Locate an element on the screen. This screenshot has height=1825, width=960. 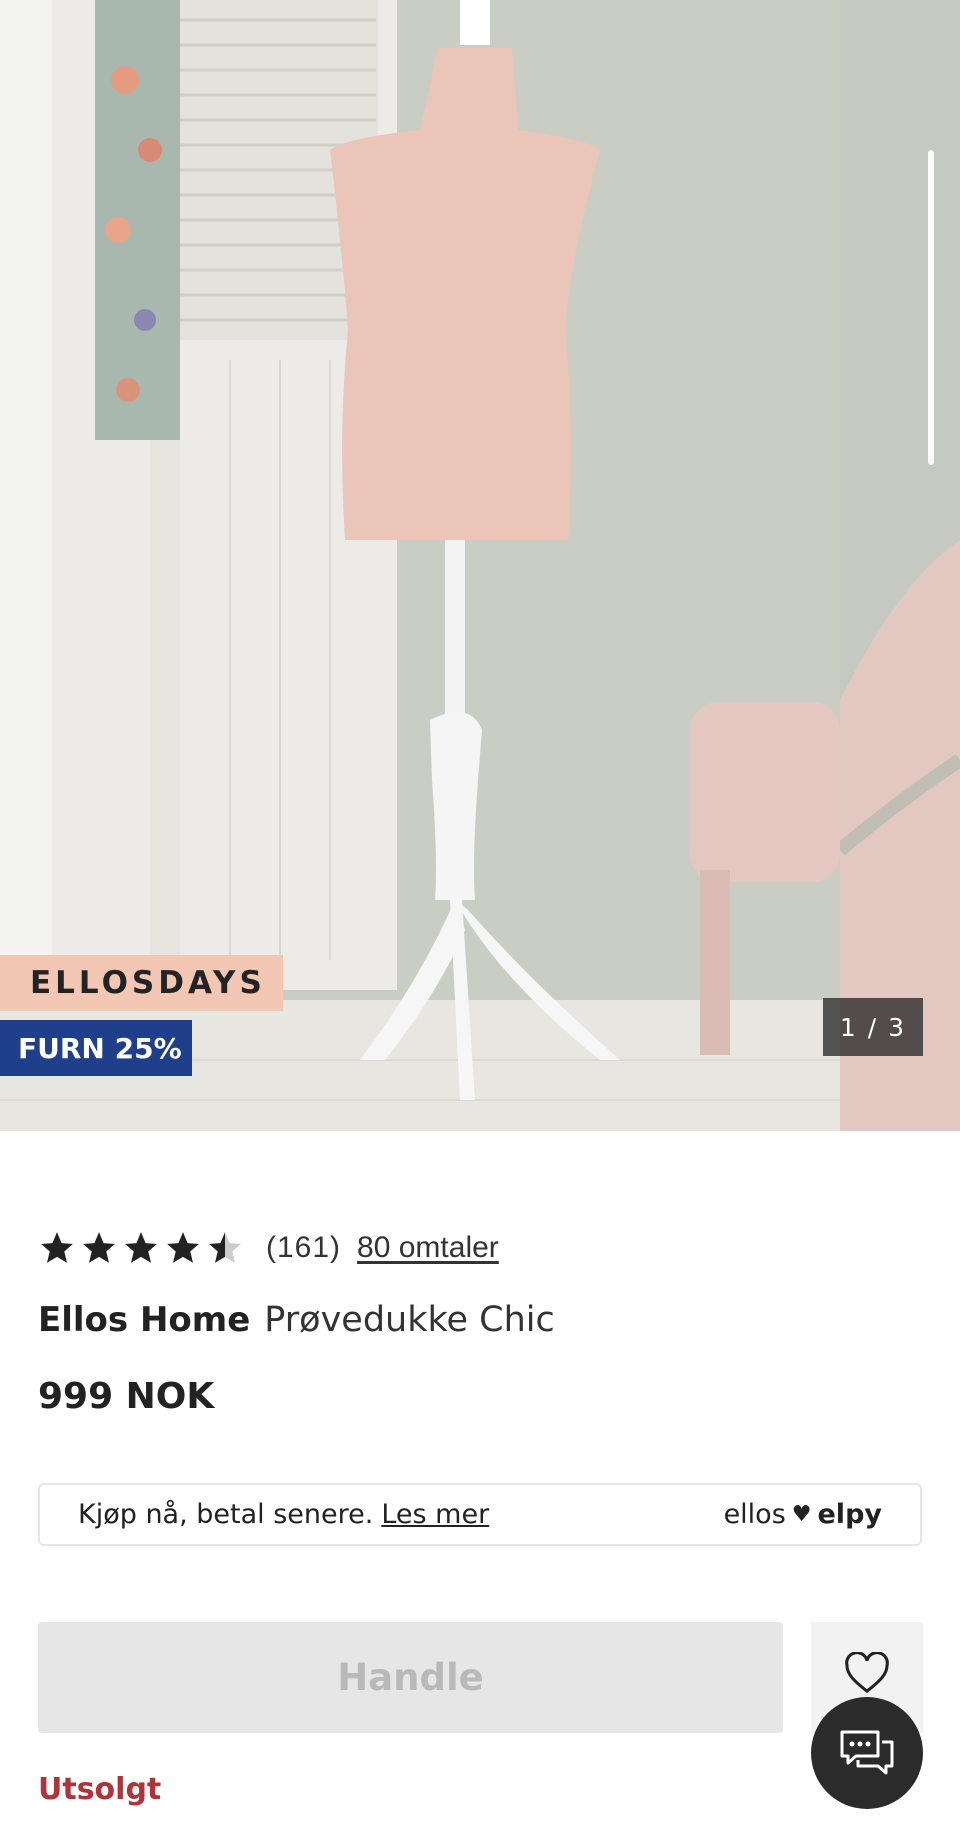
image-counter: 1 / 3 is located at coordinates (873, 1027).